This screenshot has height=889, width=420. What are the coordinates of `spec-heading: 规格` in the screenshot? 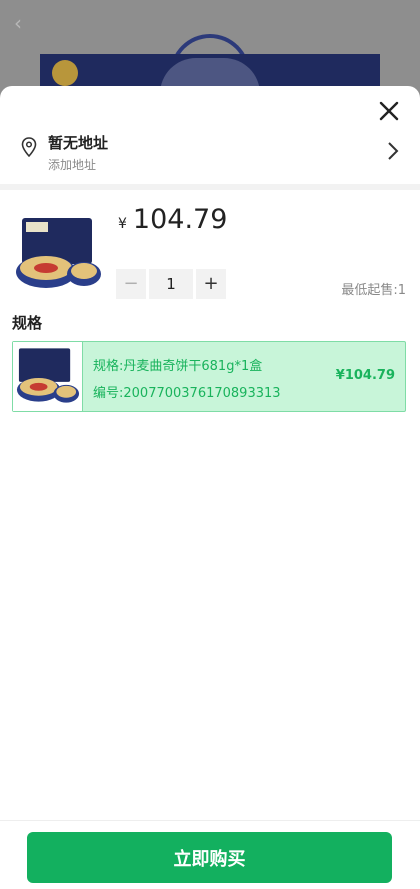 It's located at (27, 323).